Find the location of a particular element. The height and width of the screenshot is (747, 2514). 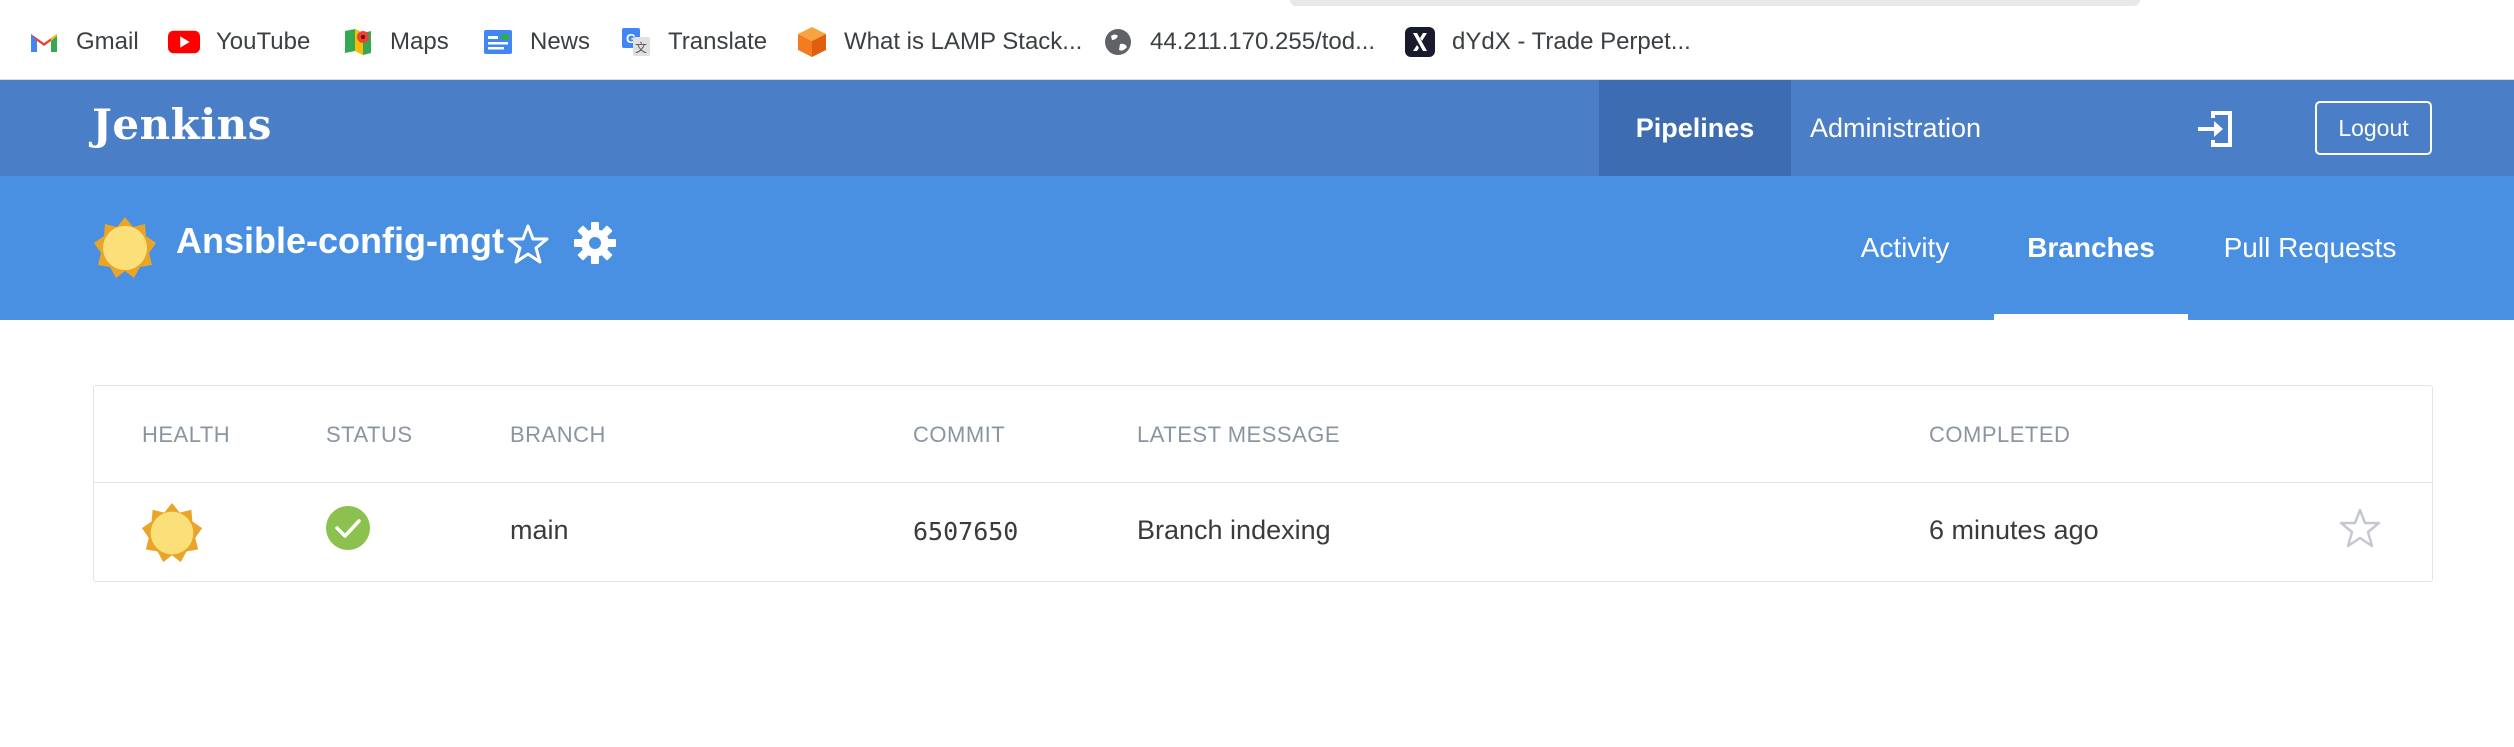

column-commit: COMMIT is located at coordinates (959, 434).